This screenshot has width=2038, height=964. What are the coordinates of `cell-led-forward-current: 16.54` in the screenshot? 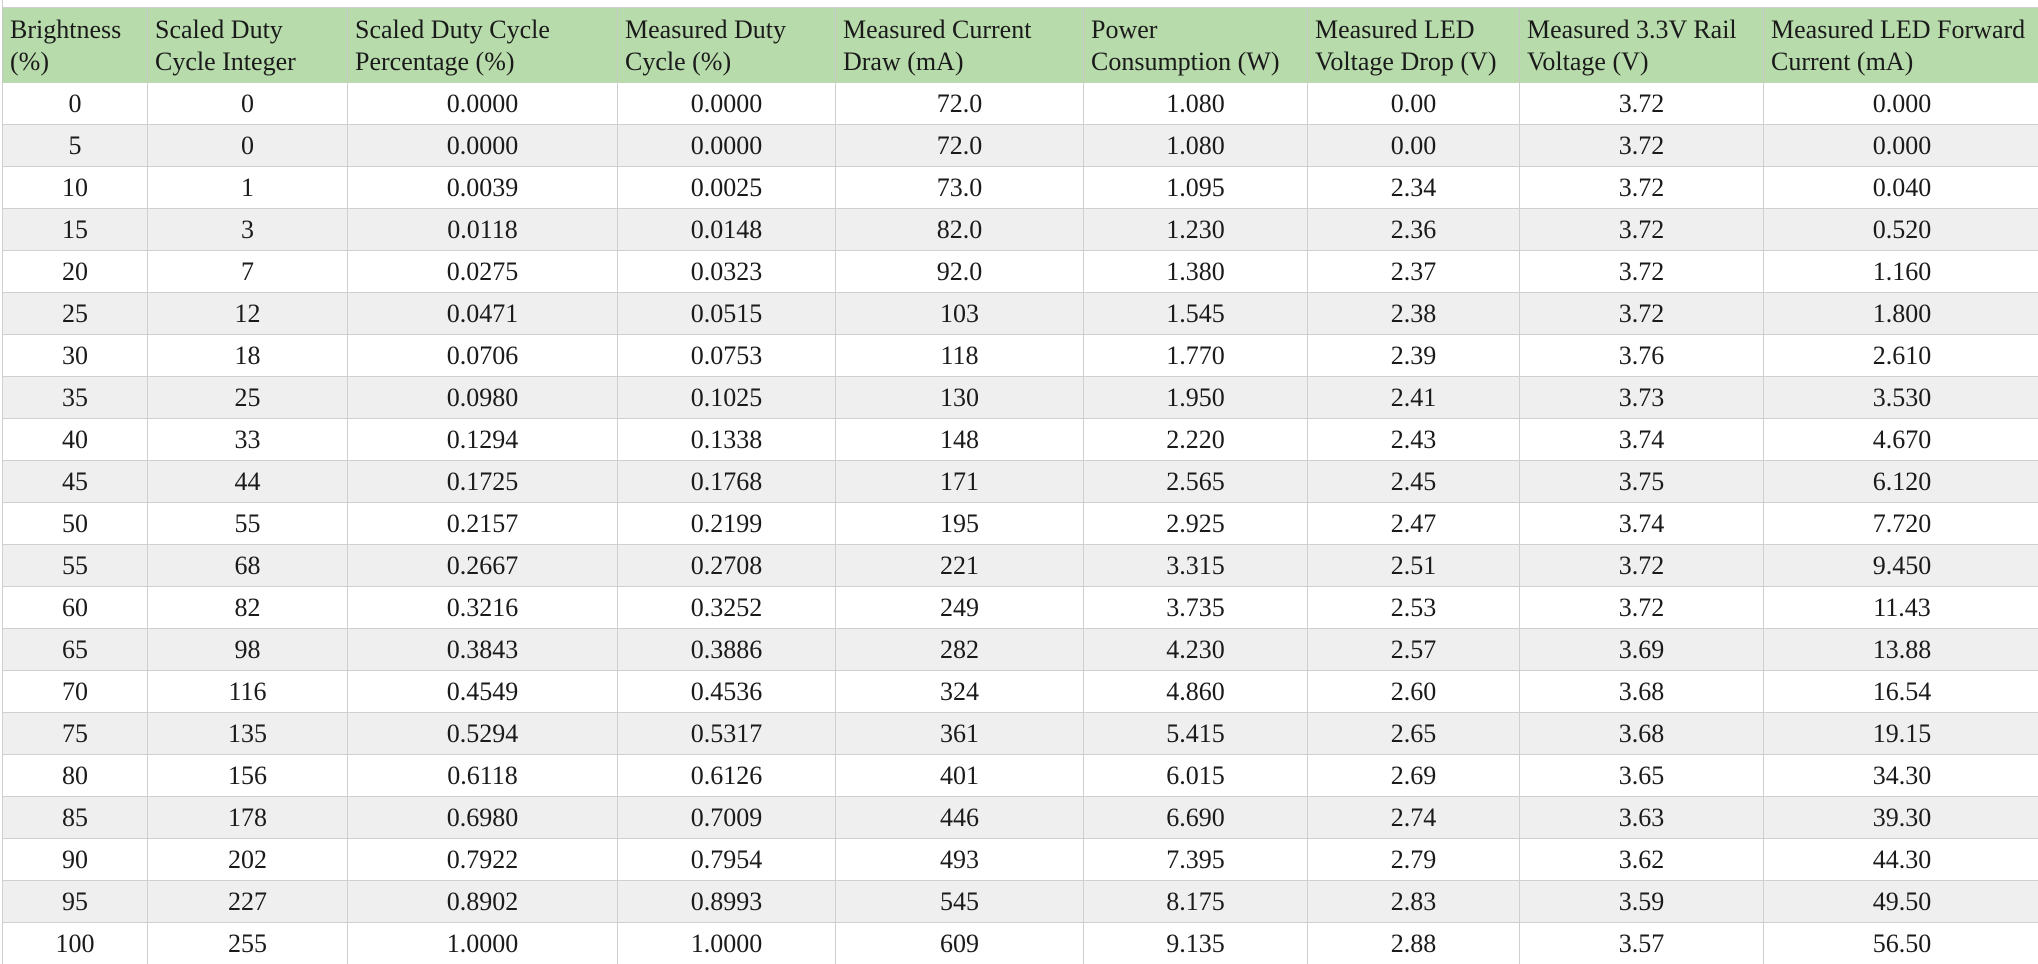 It's located at (1900, 691).